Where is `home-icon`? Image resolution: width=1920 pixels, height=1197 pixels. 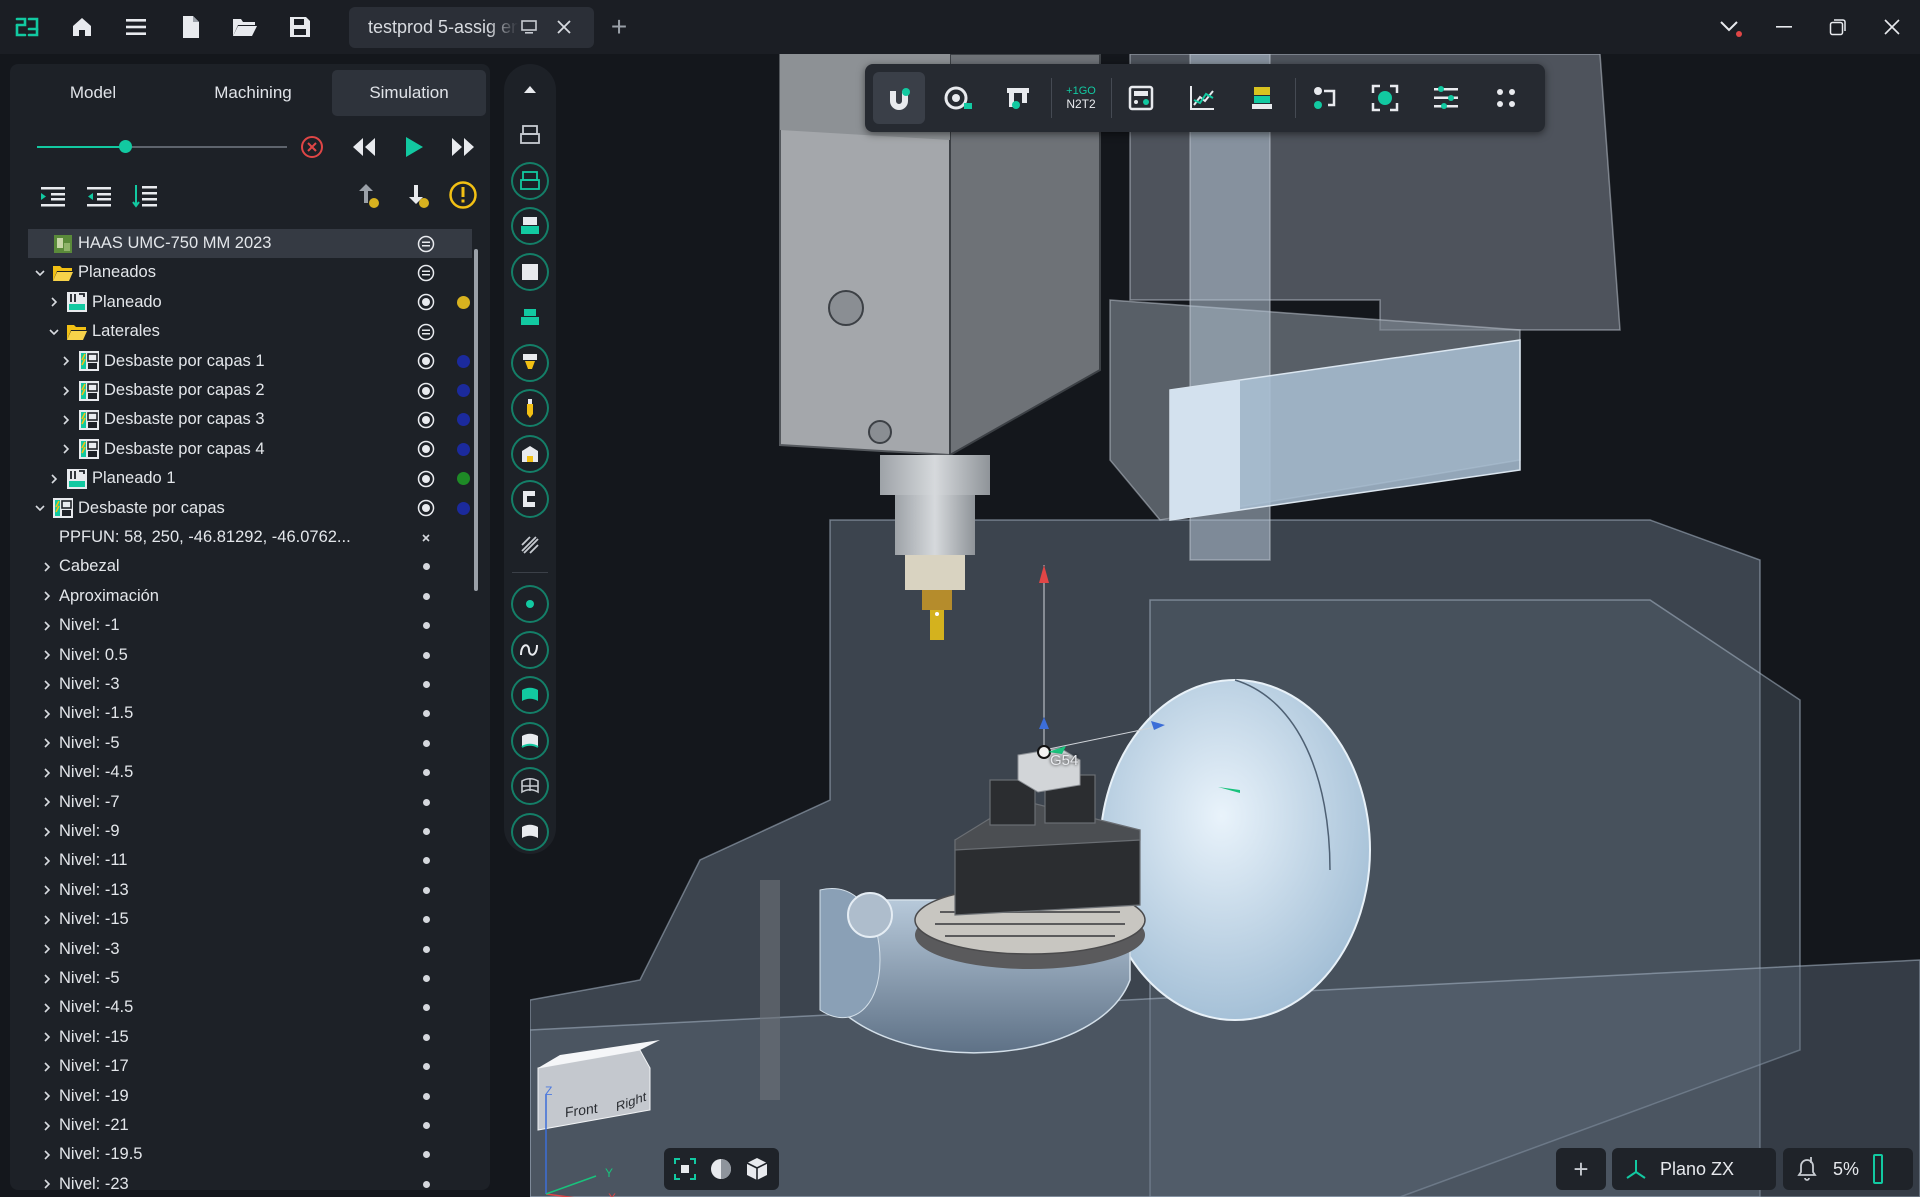 home-icon is located at coordinates (82, 27).